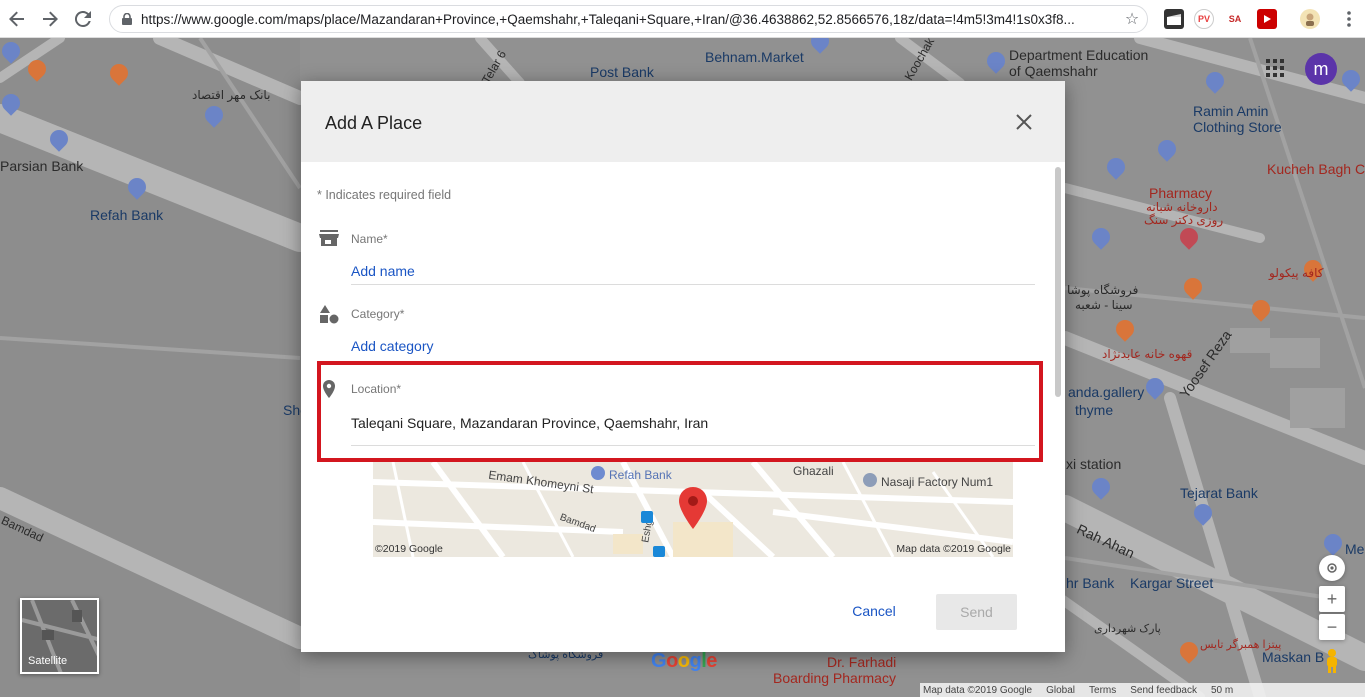  What do you see at coordinates (329, 238) in the screenshot?
I see `storefront-icon` at bounding box center [329, 238].